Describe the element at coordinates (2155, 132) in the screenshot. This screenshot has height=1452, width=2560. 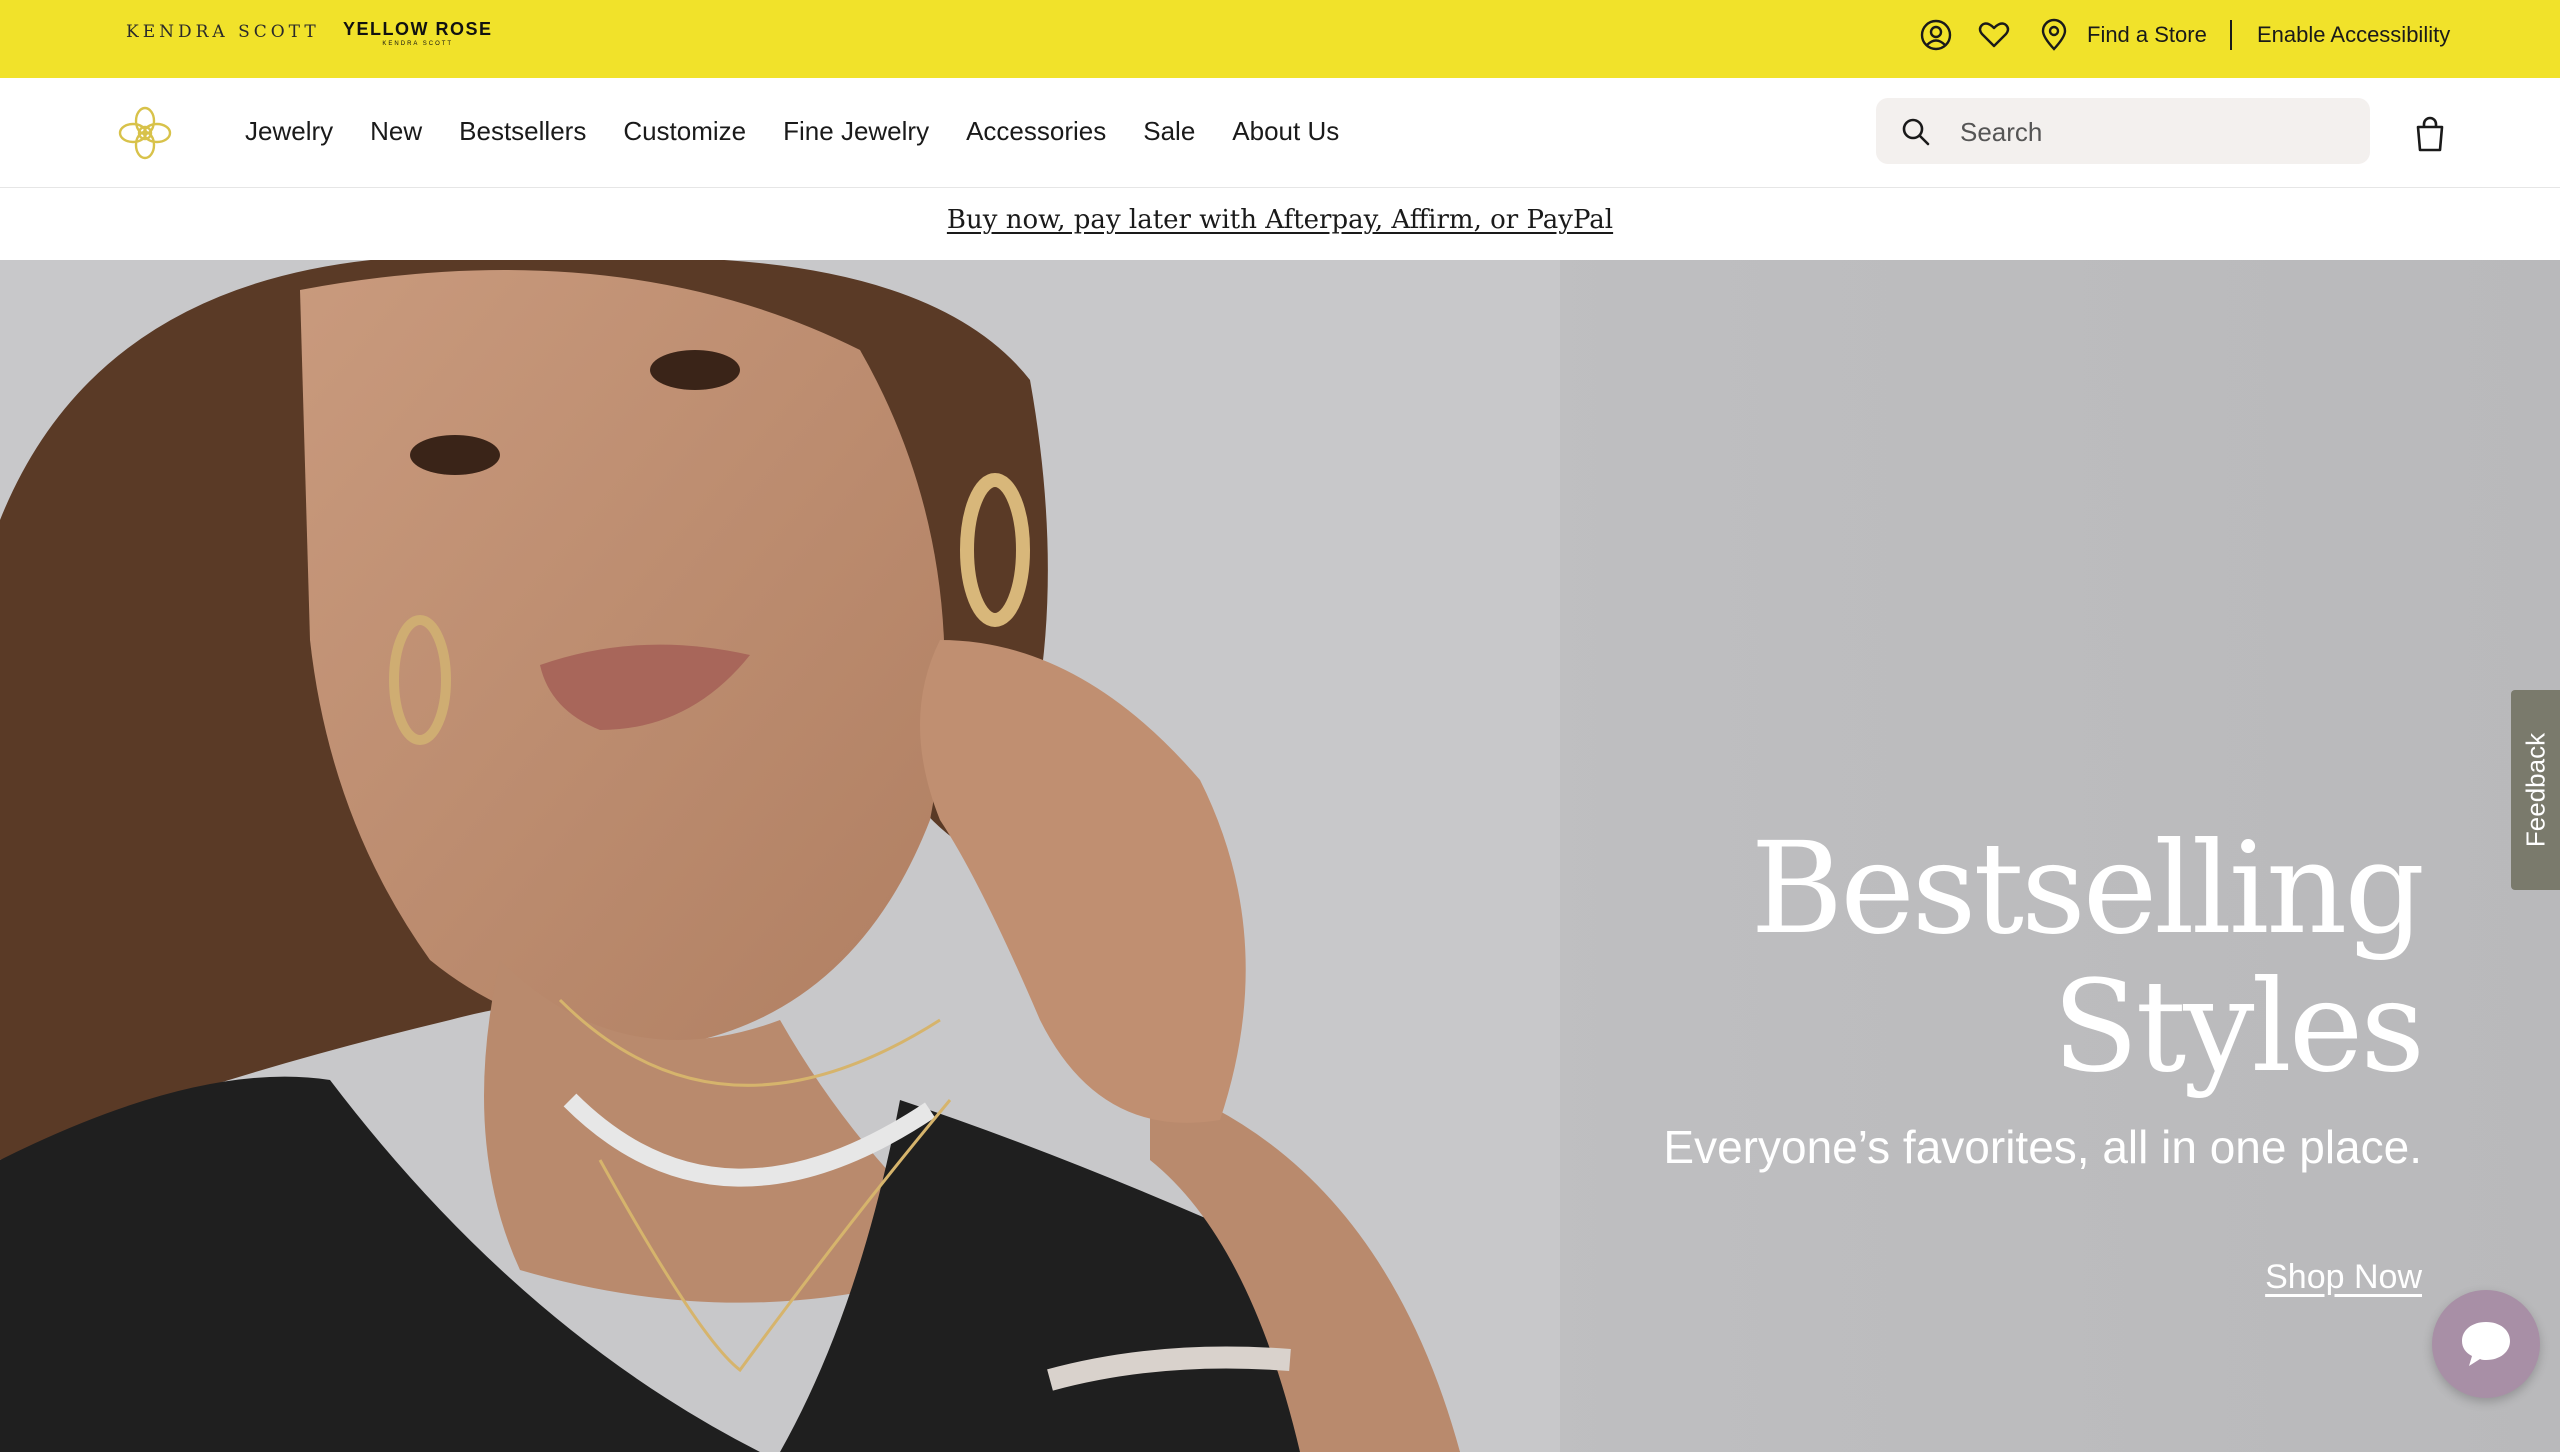
I see `search-input` at that location.